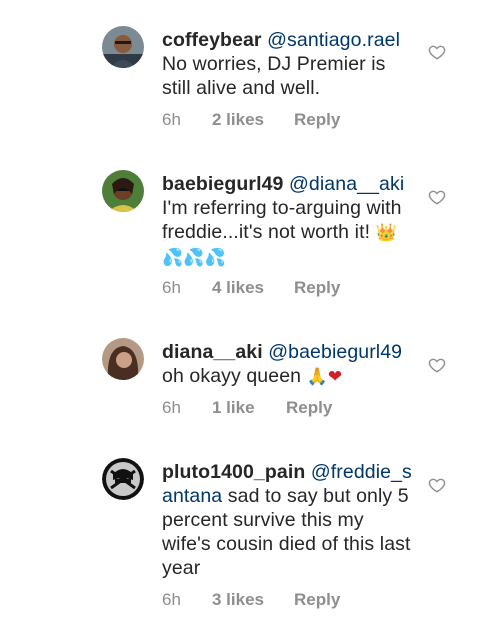  I want to click on likes-count: 3 likes, so click(253, 600).